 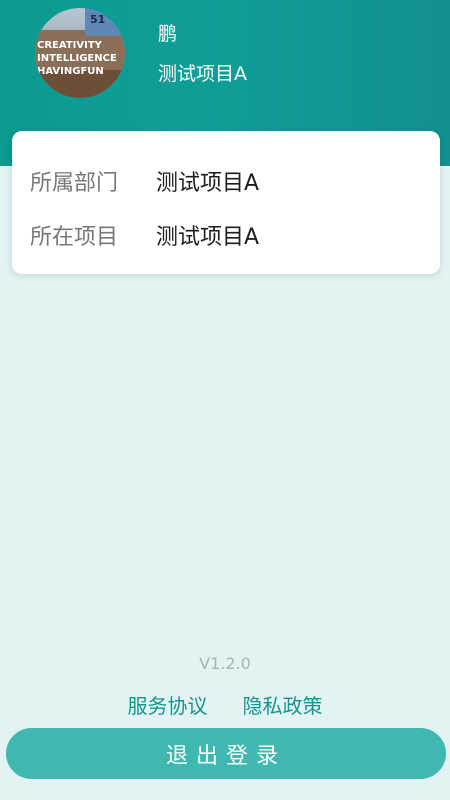 What do you see at coordinates (283, 704) in the screenshot?
I see `privacy-policy-link: 隐私政策` at bounding box center [283, 704].